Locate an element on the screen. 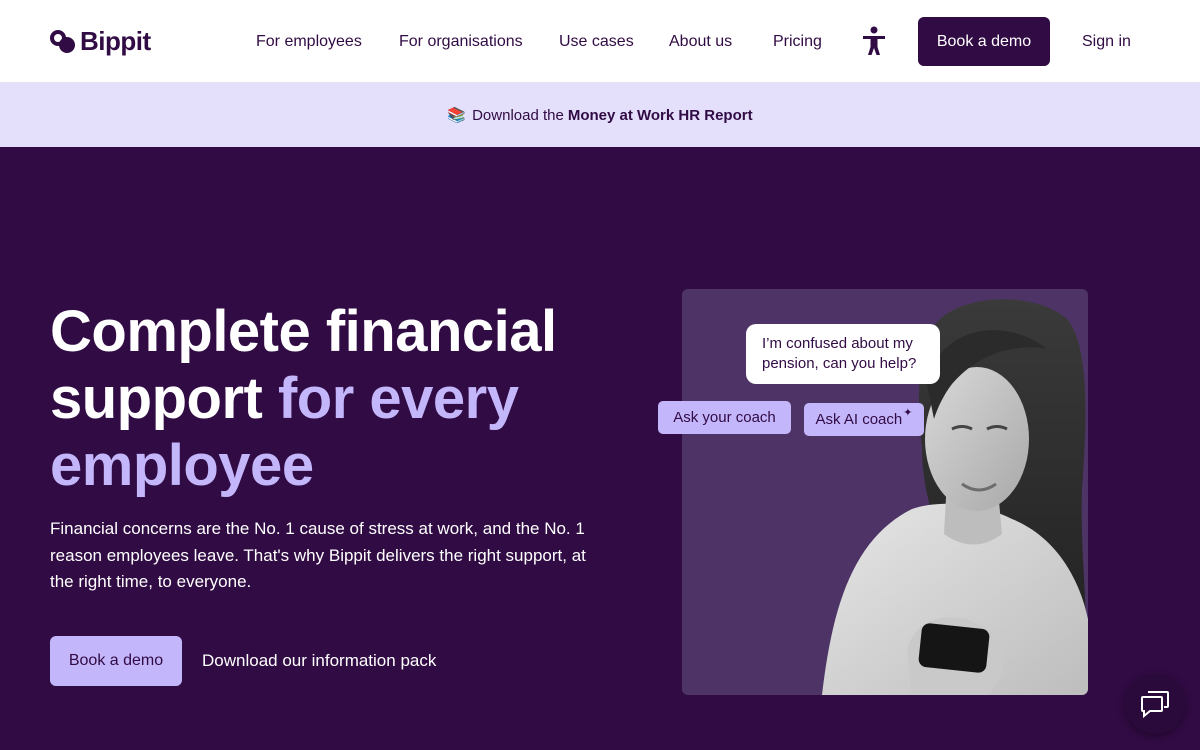 This screenshot has width=1200, height=750. logo: Bippit is located at coordinates (100, 41).